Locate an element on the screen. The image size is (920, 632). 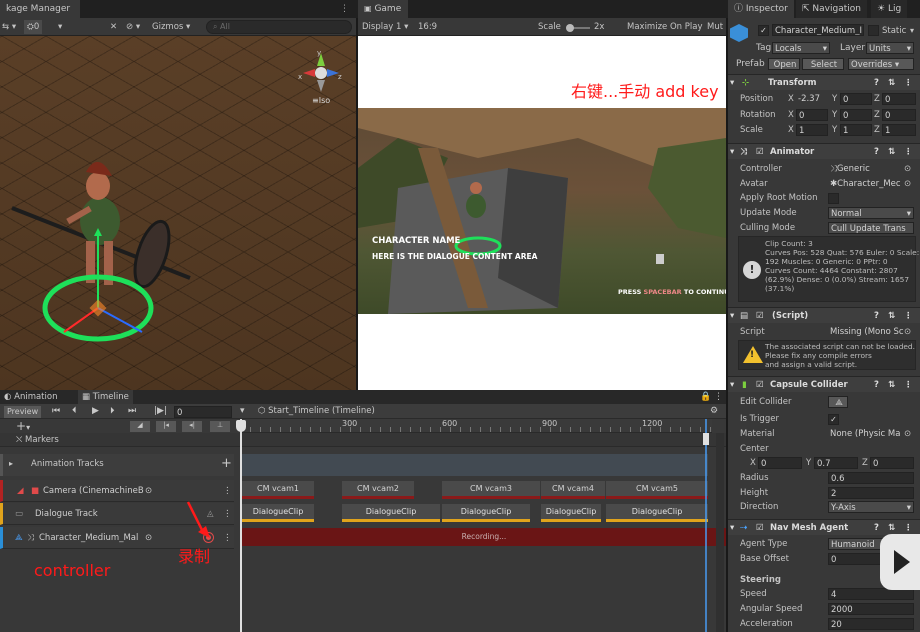
center-y-field: 0.7 is located at coordinates (836, 463).